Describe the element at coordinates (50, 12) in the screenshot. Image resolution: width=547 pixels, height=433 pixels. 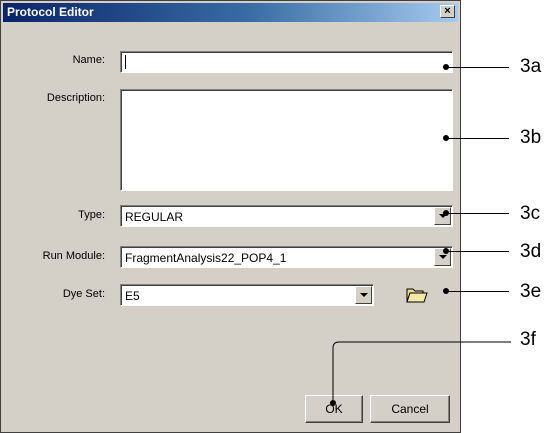
I see `window-title: Protocol Editor` at that location.